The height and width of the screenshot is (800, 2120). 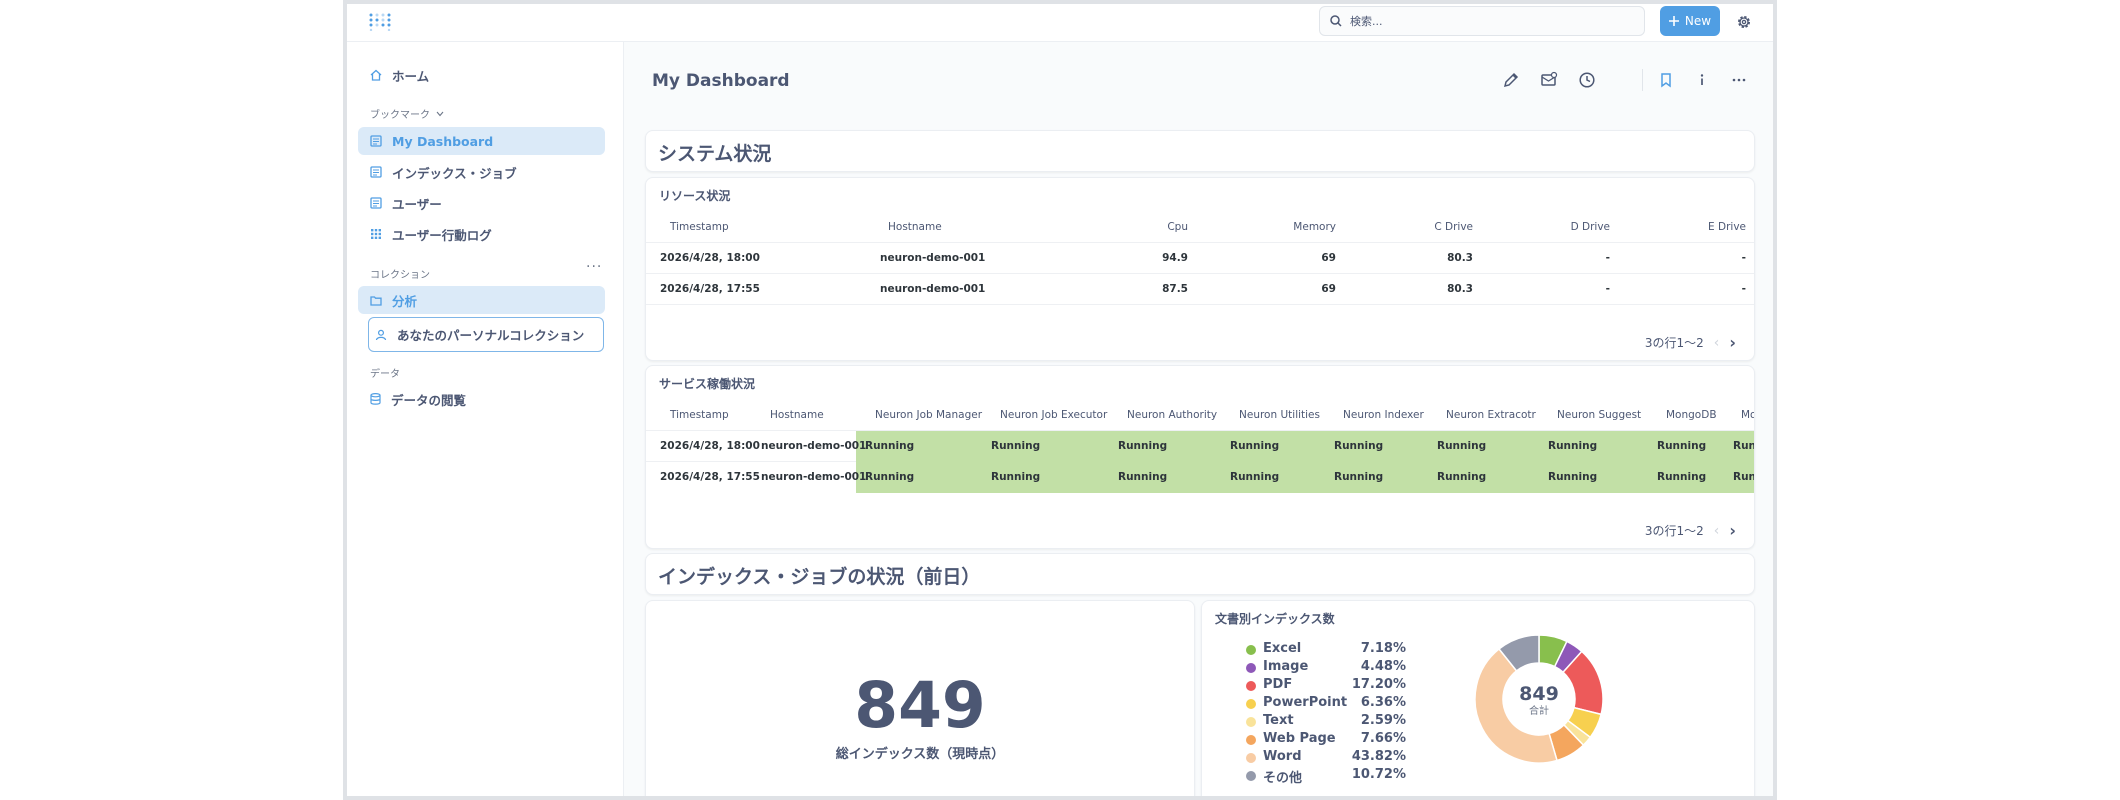 I want to click on column-header: Neuron Authority, so click(x=1172, y=415).